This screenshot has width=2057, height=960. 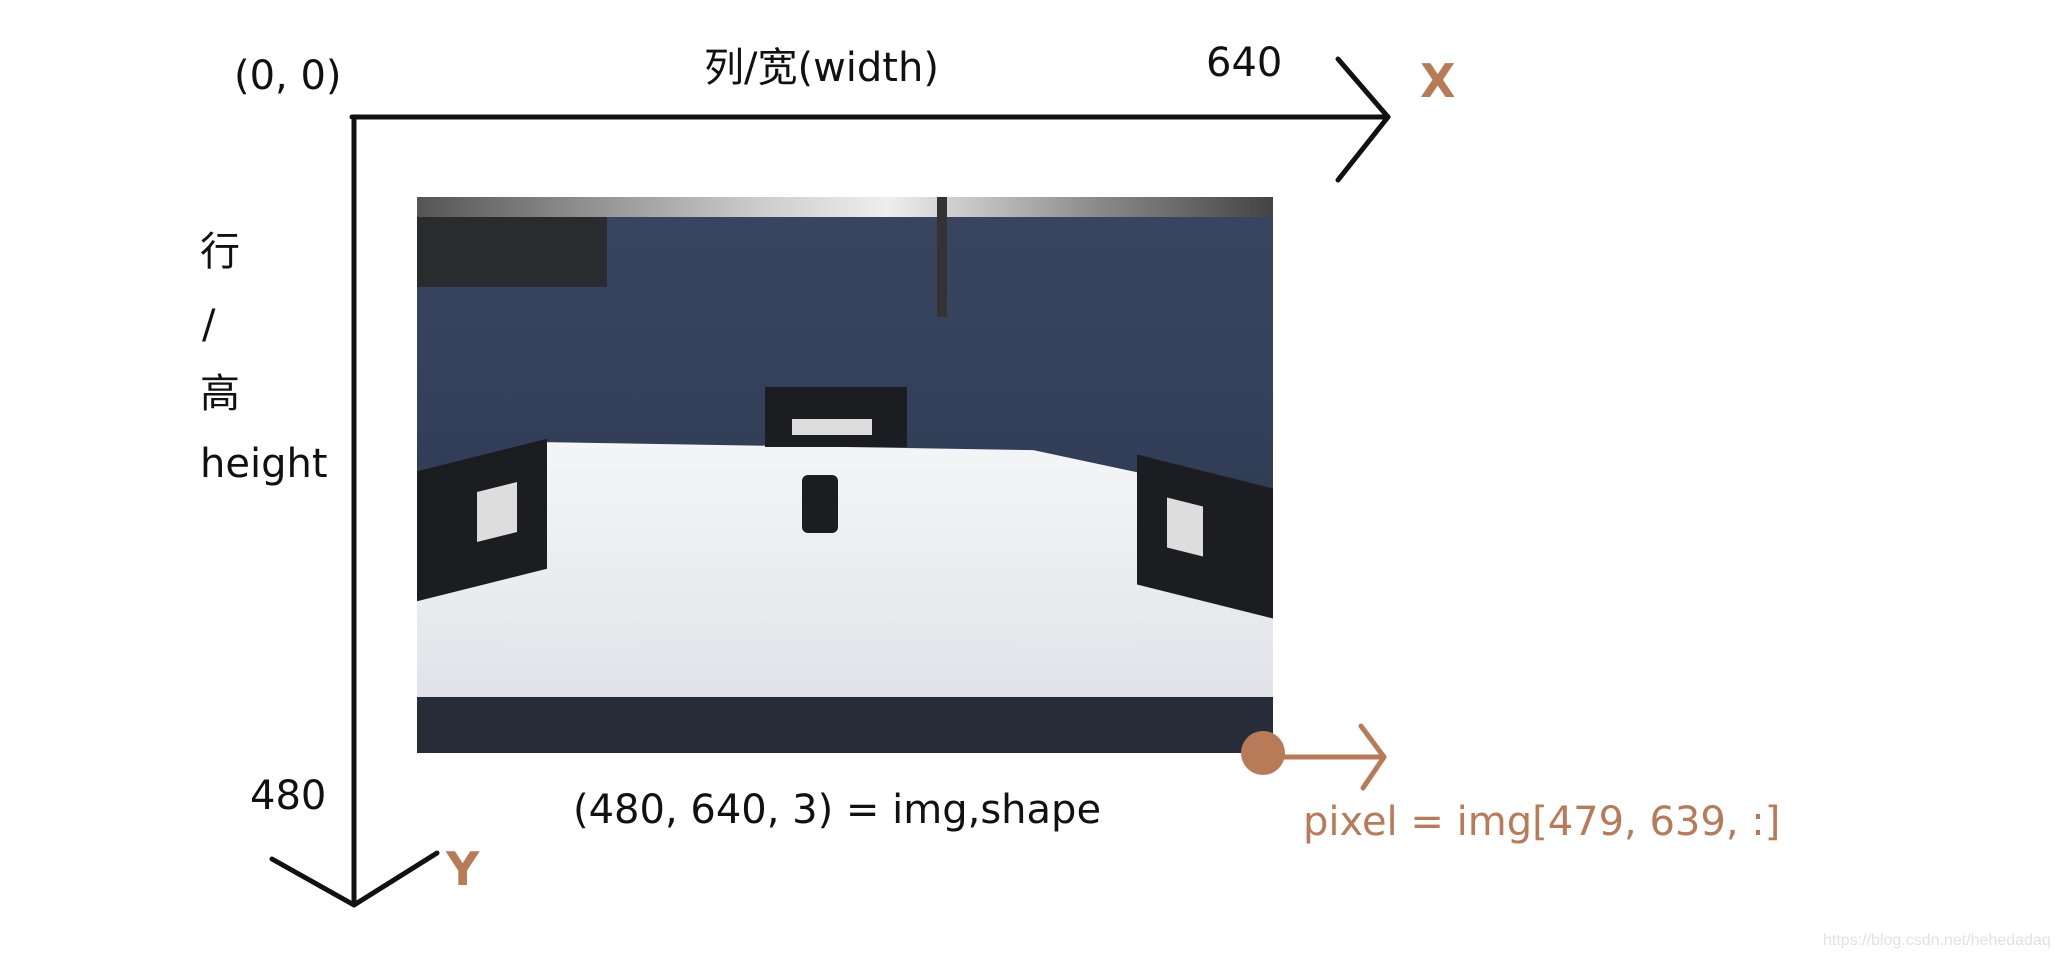 I want to click on y-max-label: 480, so click(x=288, y=796).